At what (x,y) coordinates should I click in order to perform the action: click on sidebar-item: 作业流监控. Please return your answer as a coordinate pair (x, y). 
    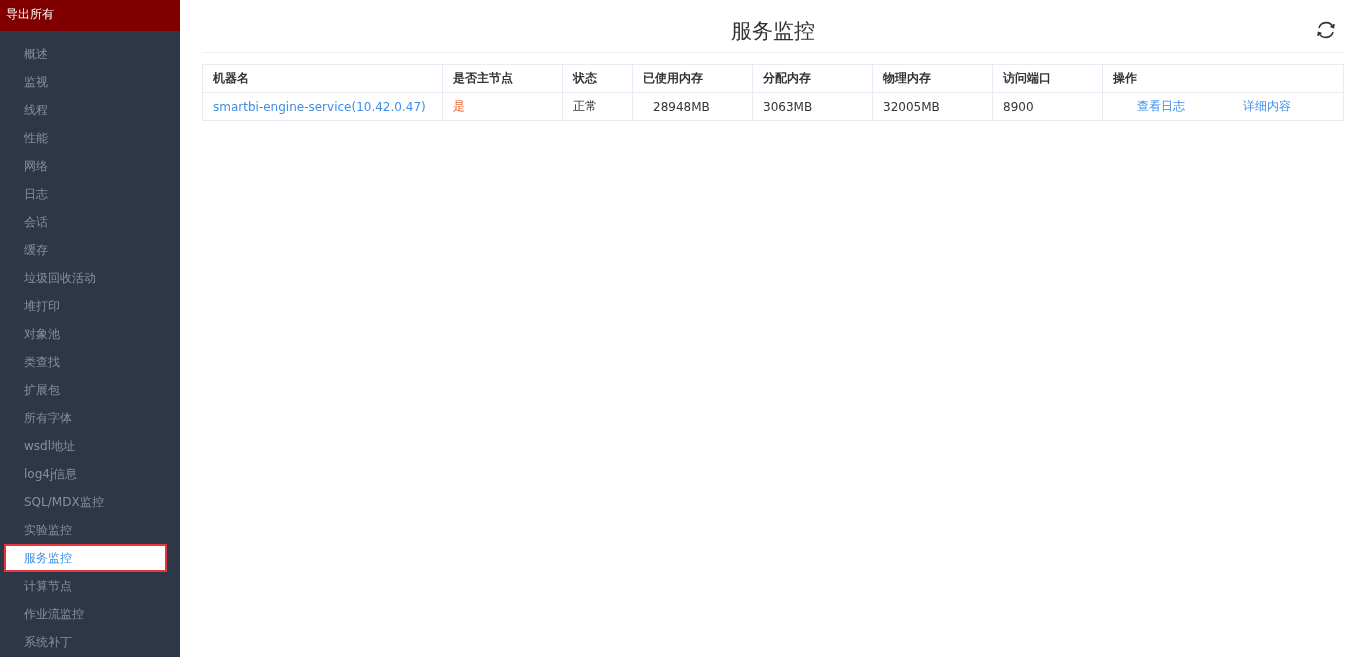
    Looking at the image, I should click on (90, 614).